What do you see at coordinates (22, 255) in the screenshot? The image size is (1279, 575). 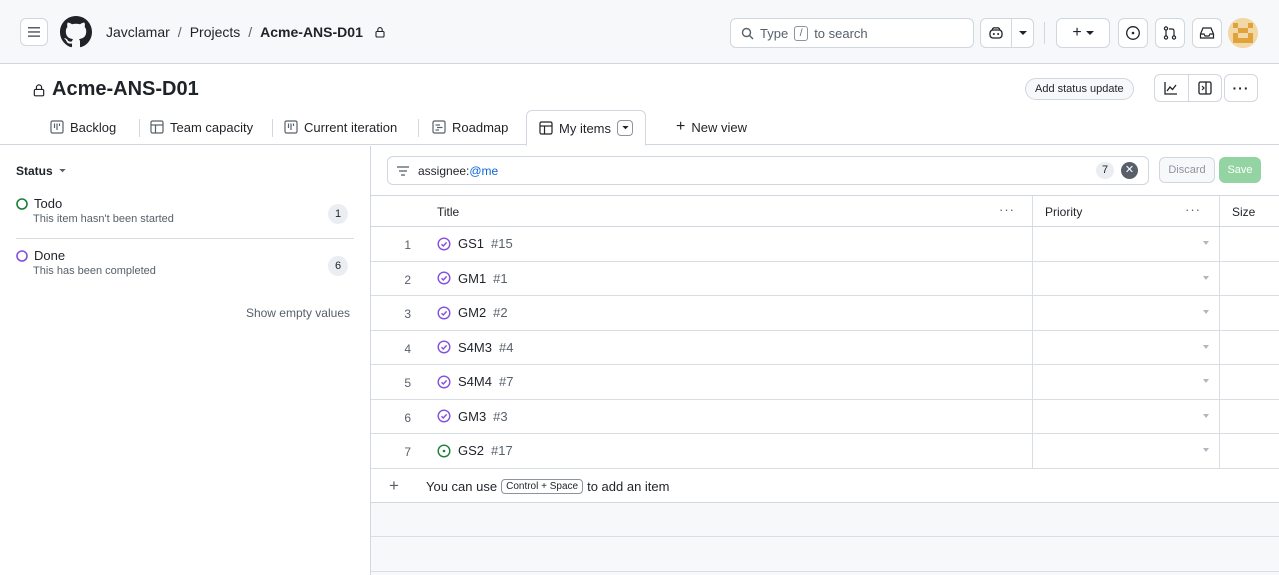 I see `status-circle-icon` at bounding box center [22, 255].